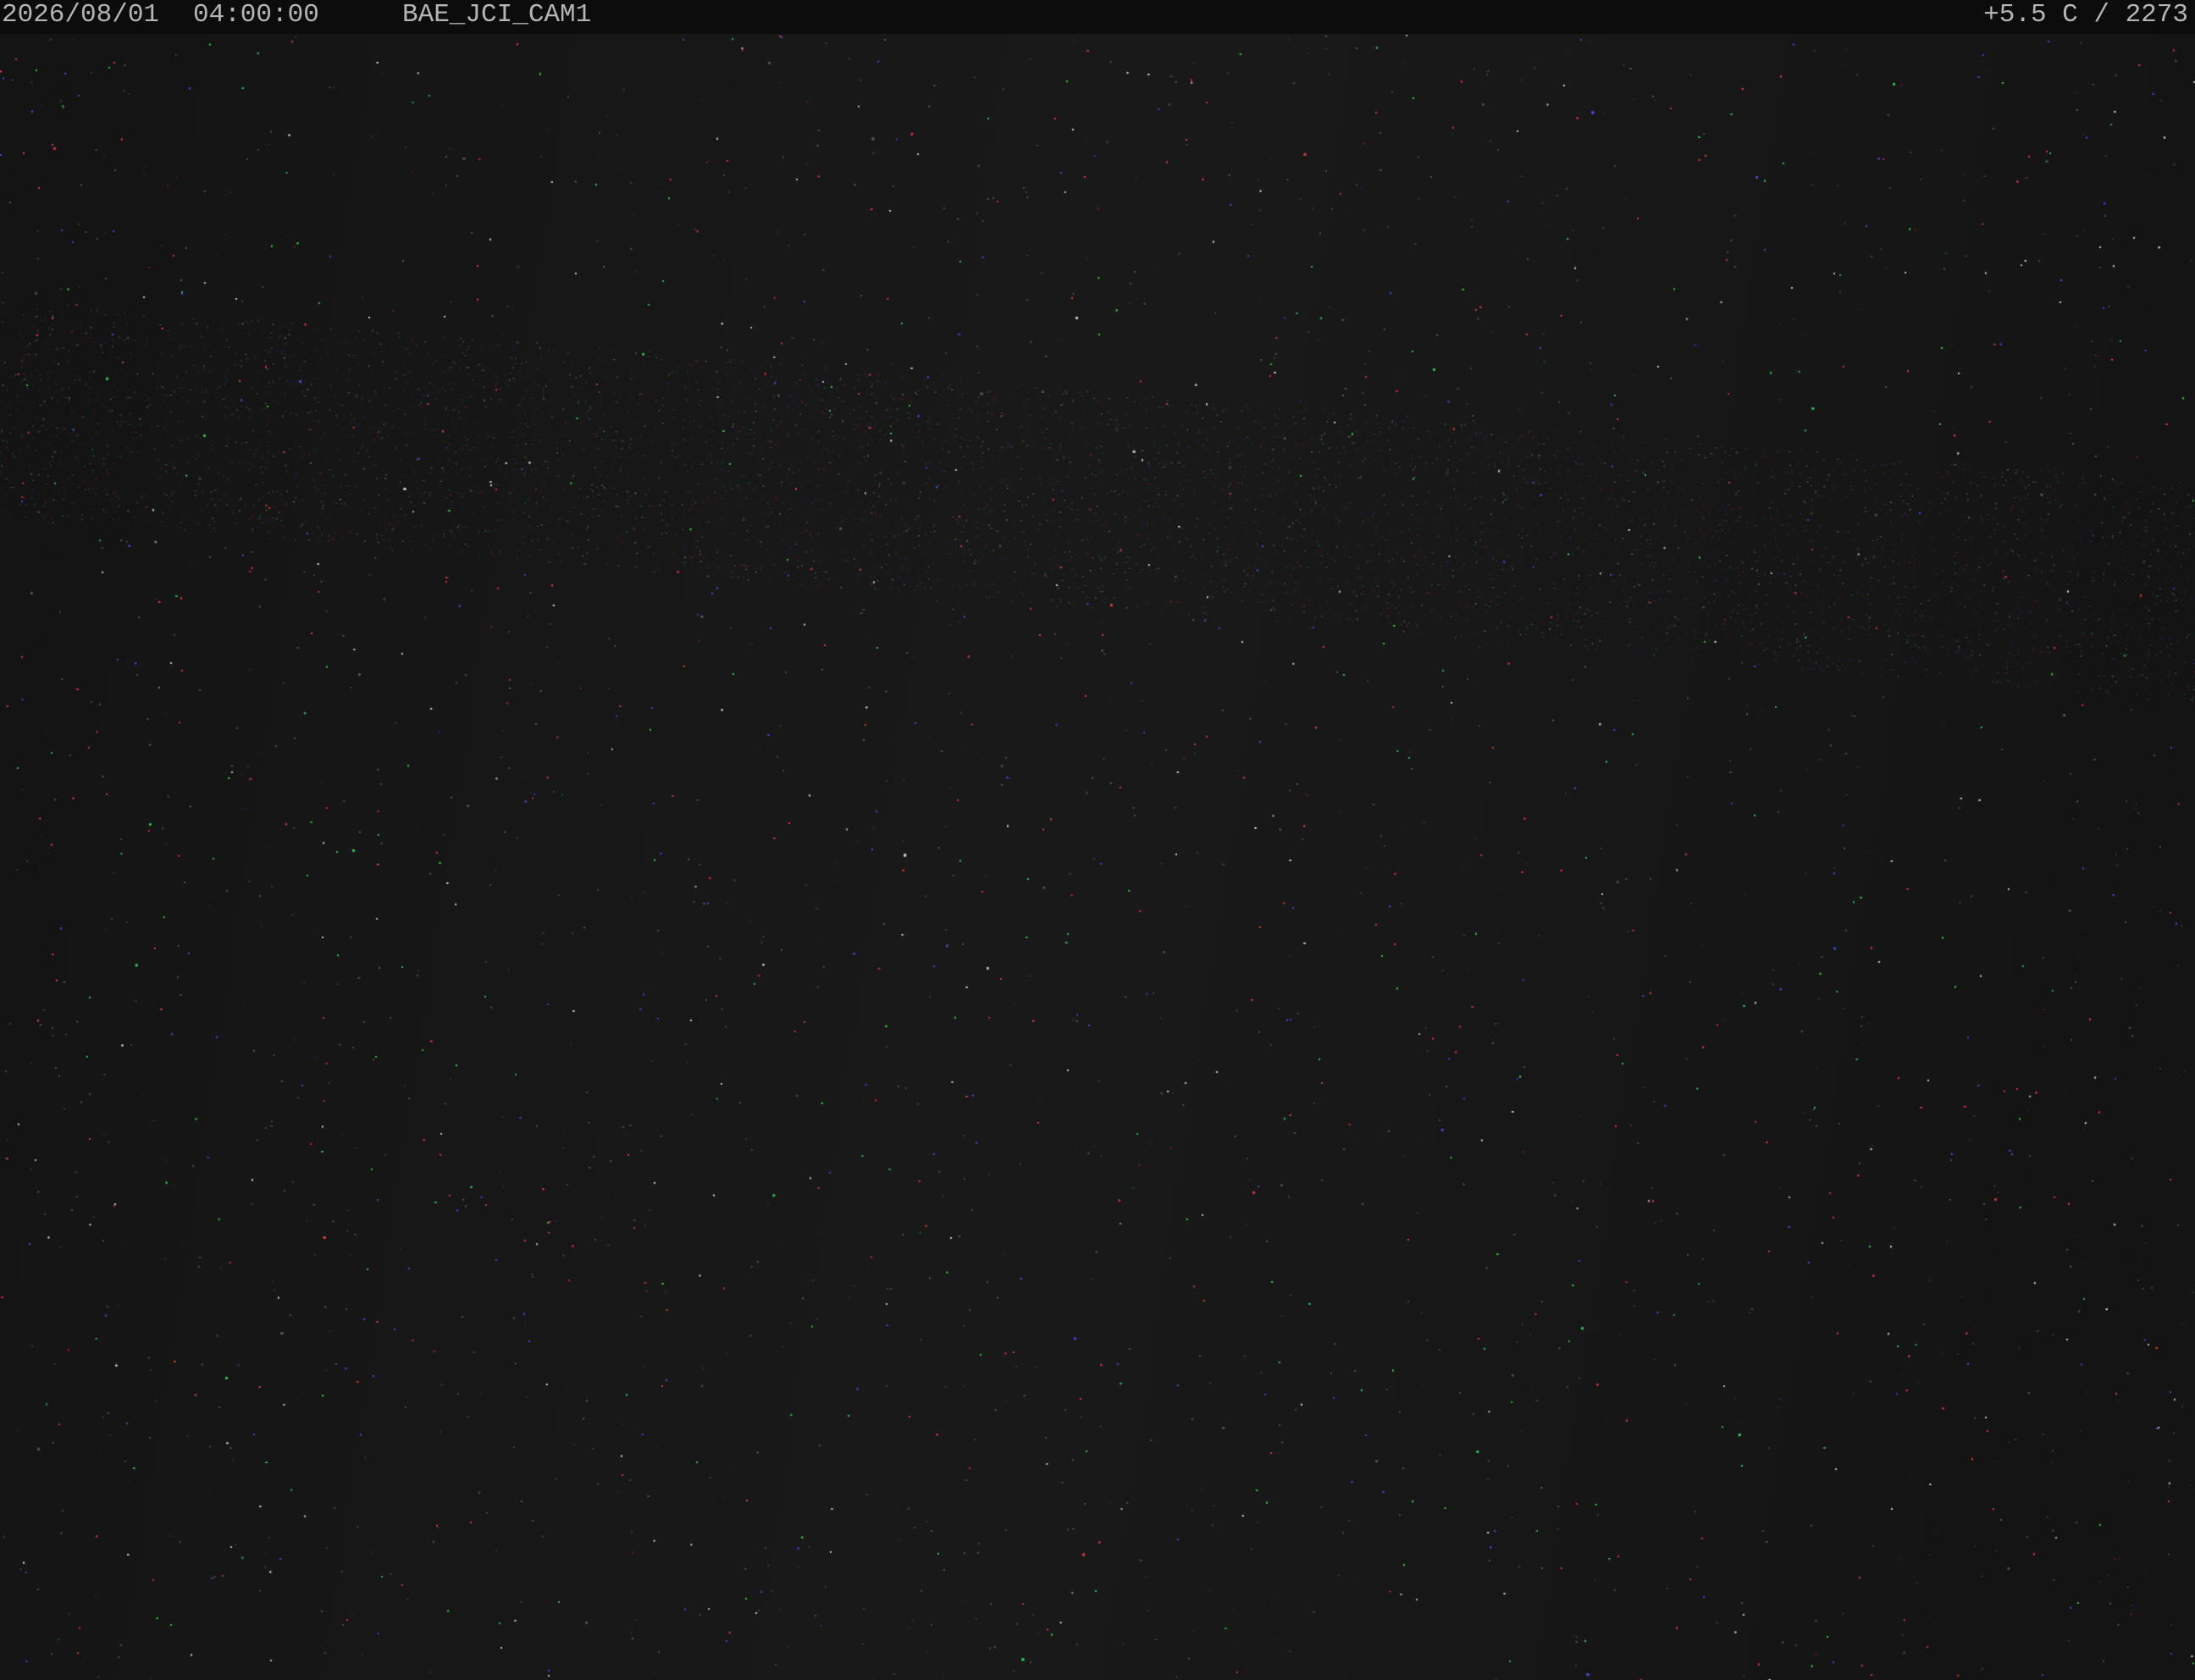 The width and height of the screenshot is (2195, 1680). I want to click on osd-temperature: +5.5 C / 2273, so click(2085, 15).